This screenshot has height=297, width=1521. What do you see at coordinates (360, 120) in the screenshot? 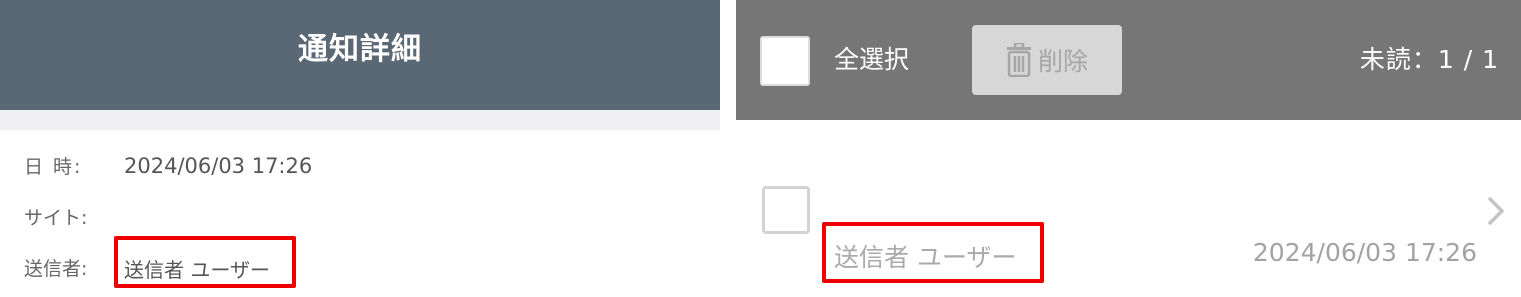
I see `header-divider-strip` at bounding box center [360, 120].